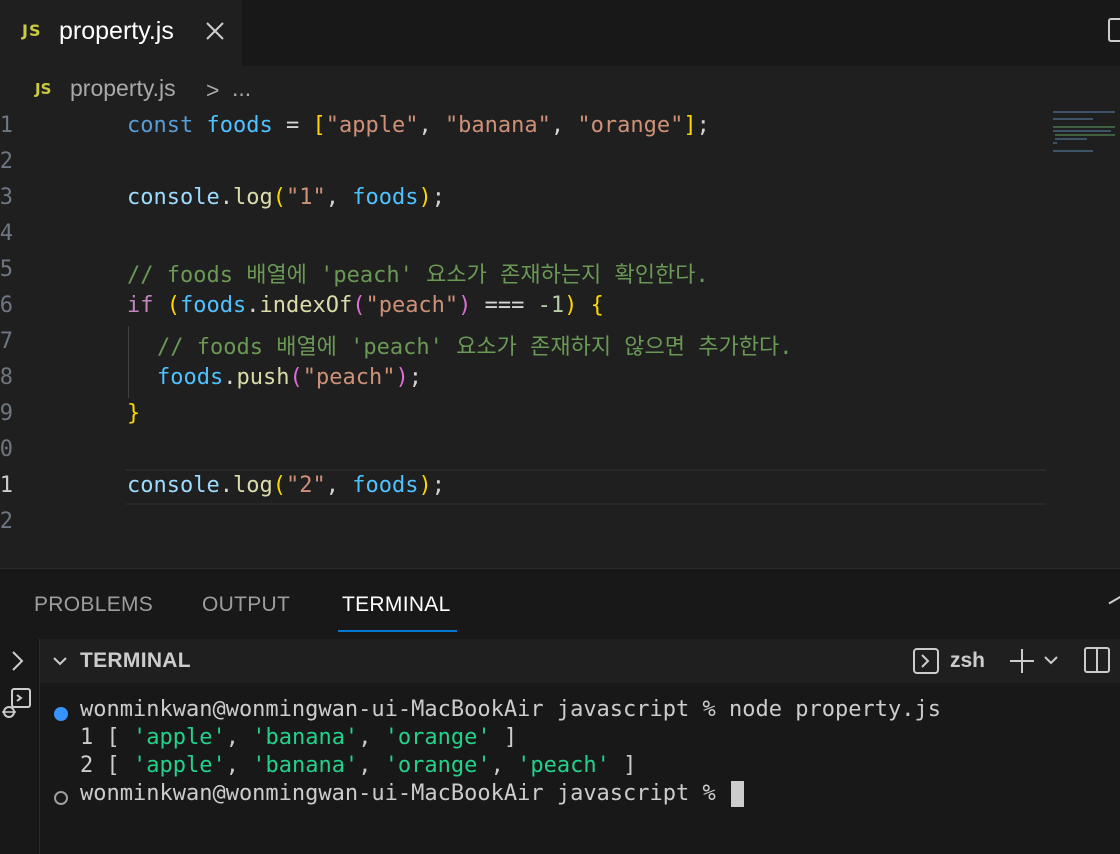 Image resolution: width=1120 pixels, height=854 pixels. What do you see at coordinates (530, 164) in the screenshot?
I see `code-line-2: 2` at bounding box center [530, 164].